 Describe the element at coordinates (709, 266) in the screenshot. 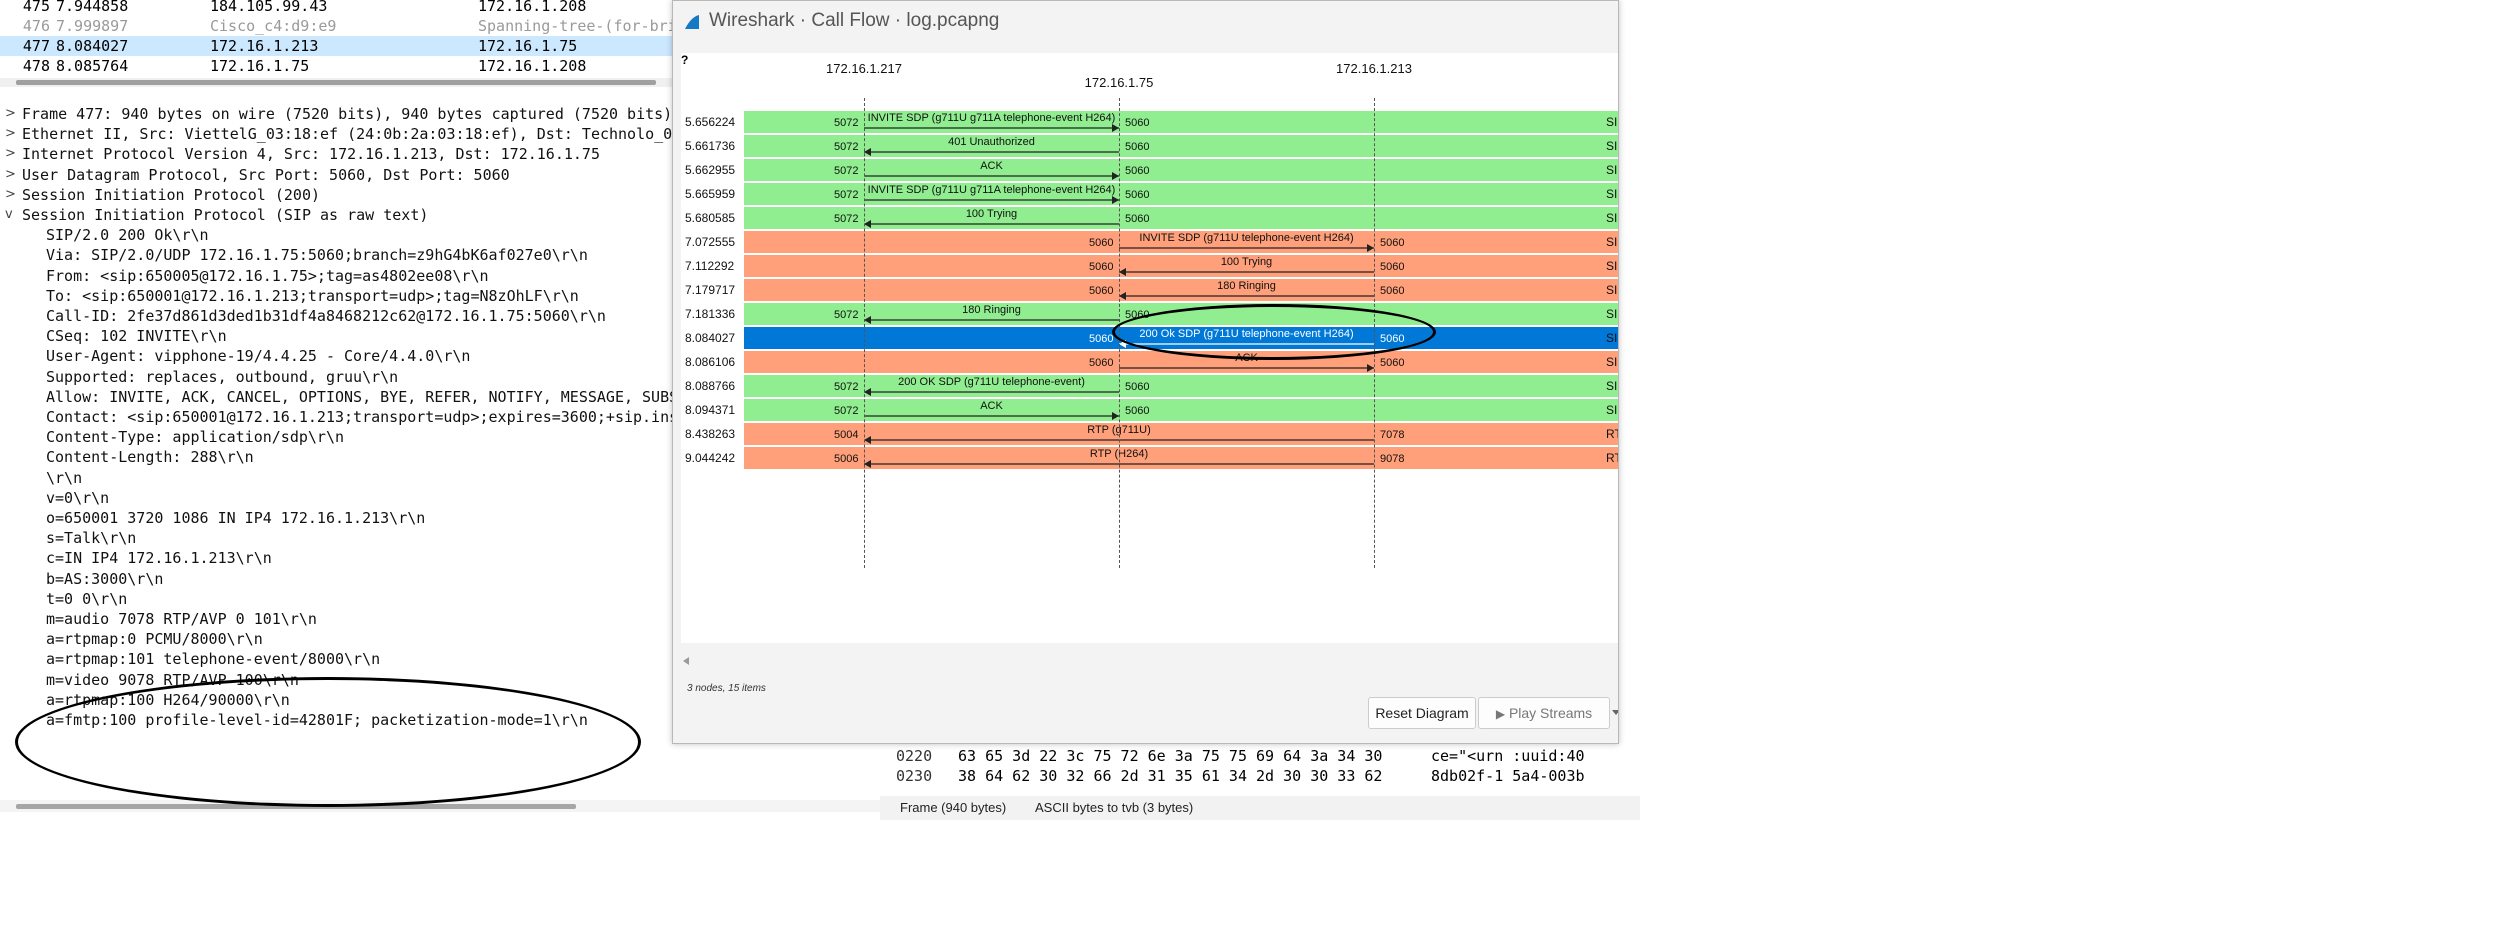

I see `flow-time: 7.112292` at that location.